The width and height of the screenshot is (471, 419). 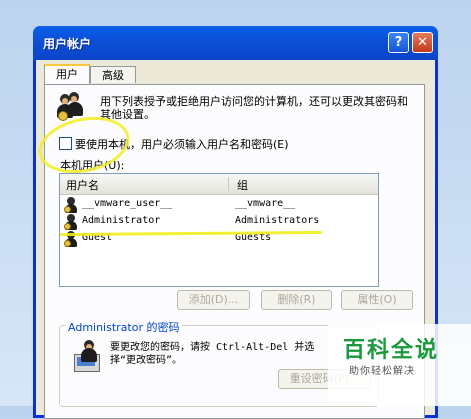 I want to click on watermark-title: 百科全说, so click(x=391, y=350).